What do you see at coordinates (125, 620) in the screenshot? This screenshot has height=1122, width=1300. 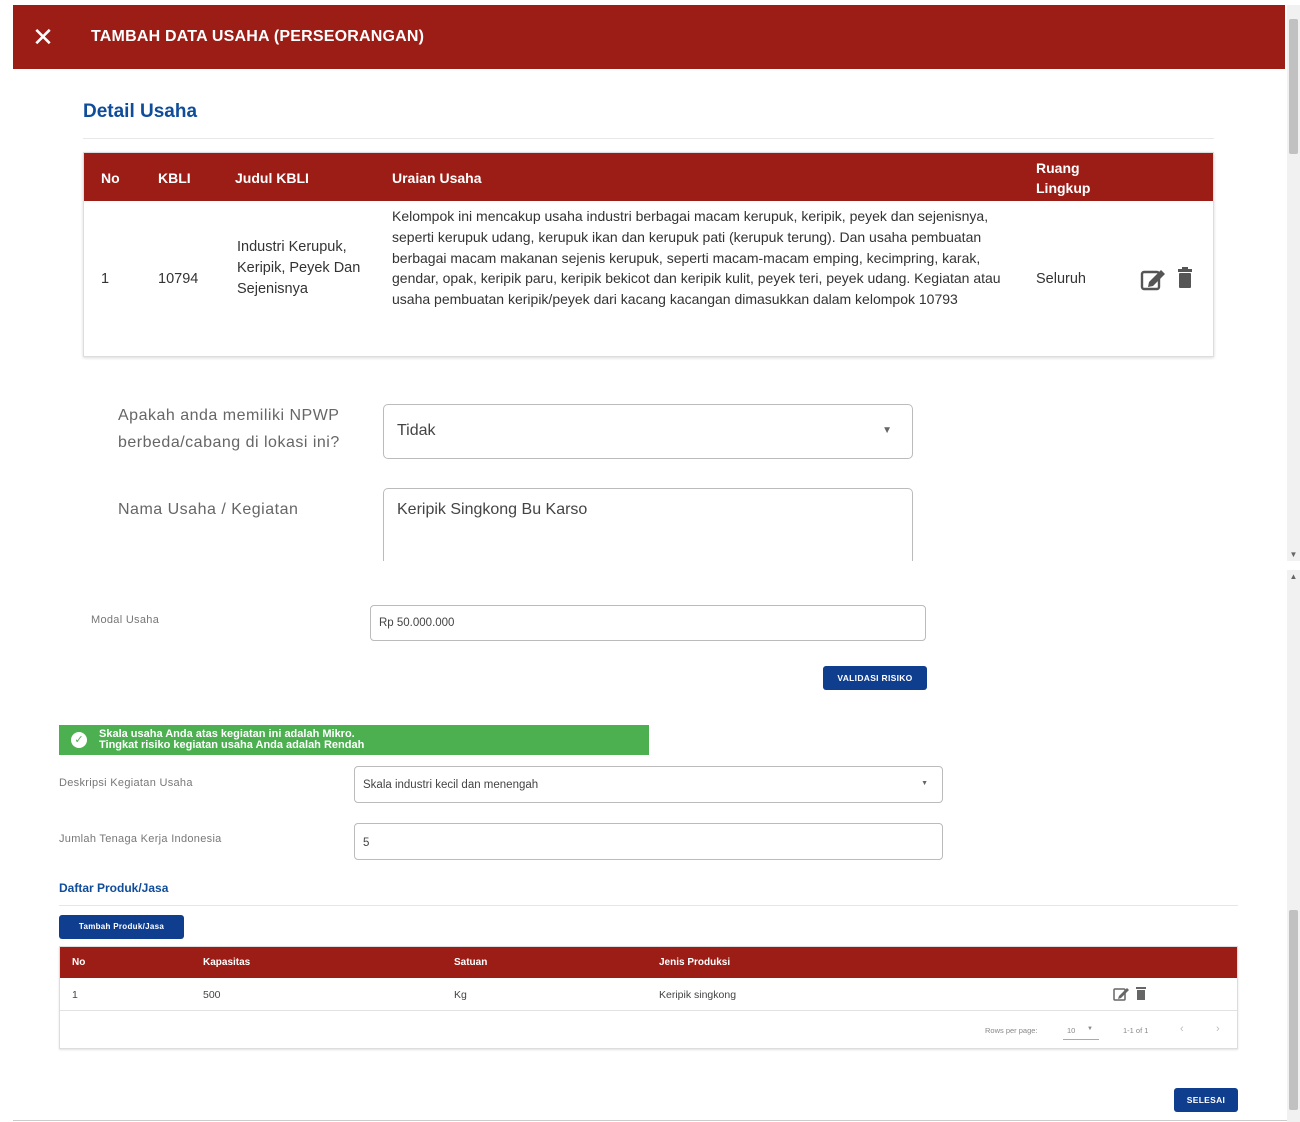 I see `modal-usaha-label: Modal Usaha` at bounding box center [125, 620].